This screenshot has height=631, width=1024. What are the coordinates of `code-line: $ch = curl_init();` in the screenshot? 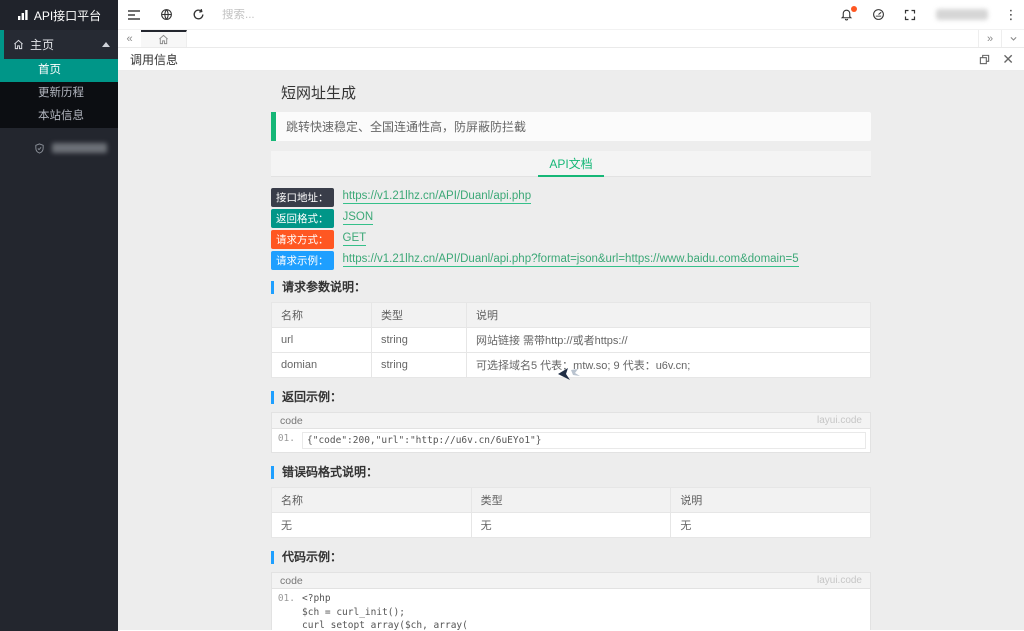 It's located at (353, 612).